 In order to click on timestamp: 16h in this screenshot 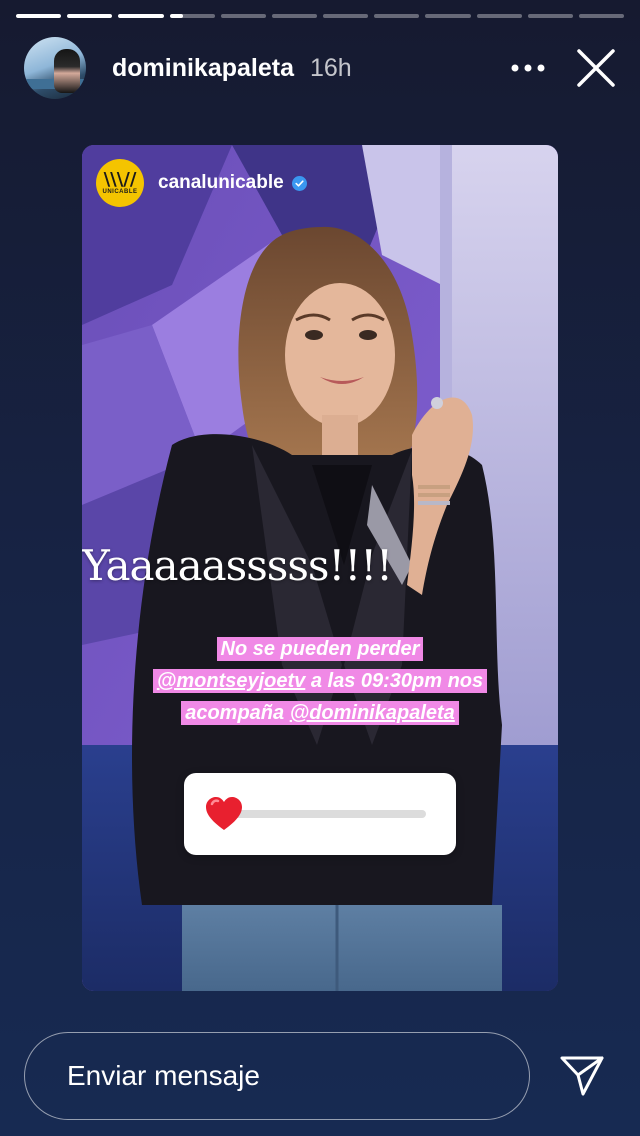, I will do `click(331, 67)`.